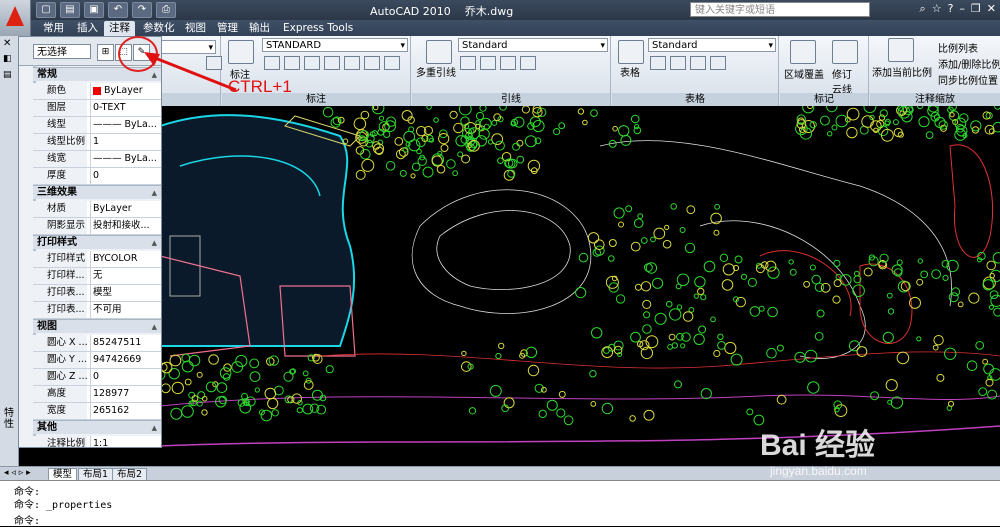  Describe the element at coordinates (780, 9) in the screenshot. I see `search-input: 键入关键字或短语` at that location.